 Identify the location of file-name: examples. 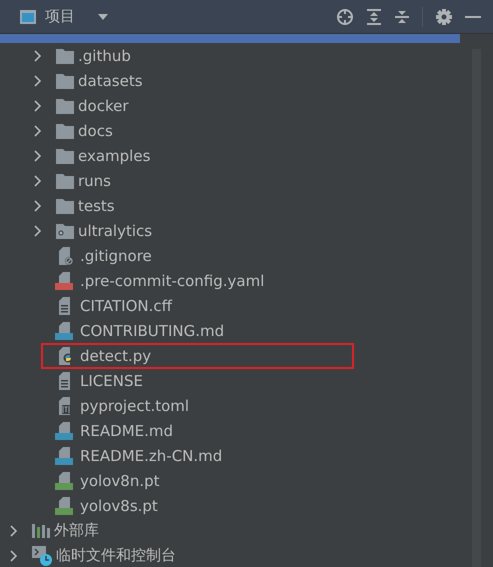
(114, 155).